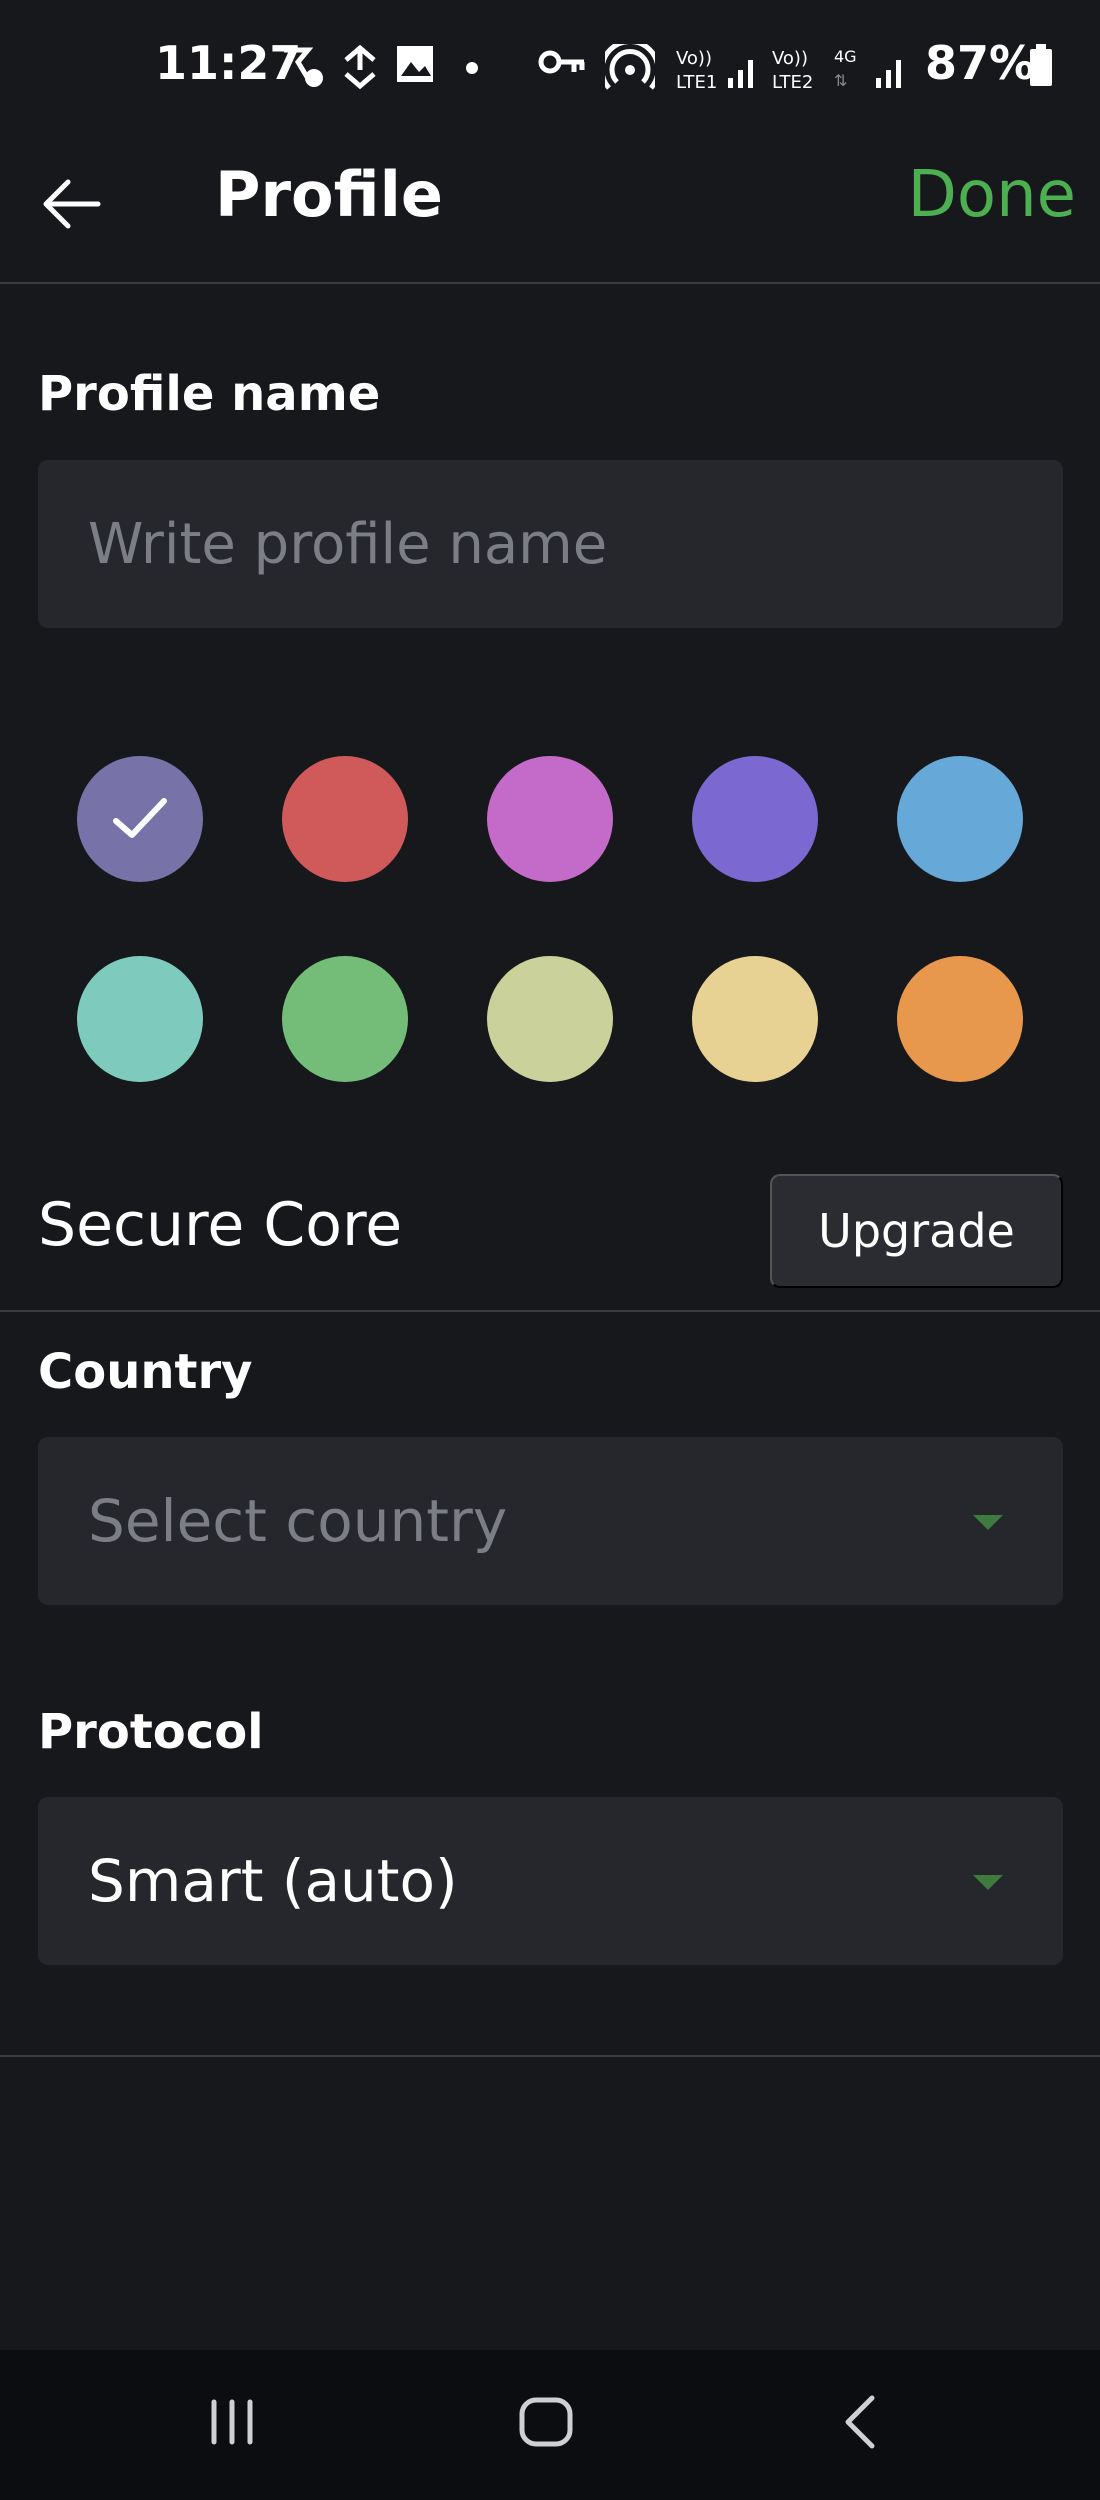 This screenshot has height=2500, width=1100. I want to click on recent-apps-button, so click(232, 2424).